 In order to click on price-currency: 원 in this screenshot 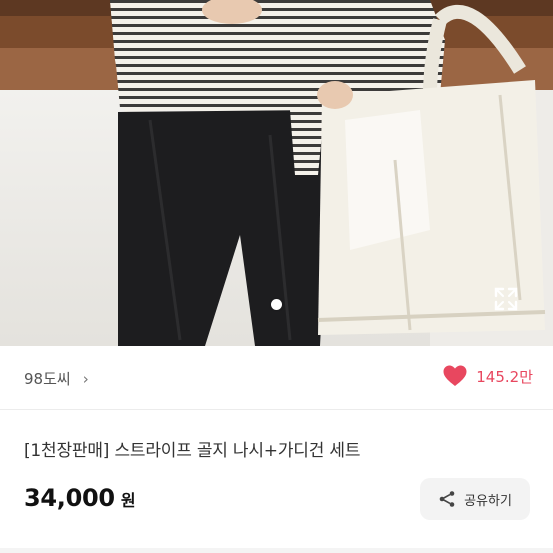, I will do `click(128, 500)`.